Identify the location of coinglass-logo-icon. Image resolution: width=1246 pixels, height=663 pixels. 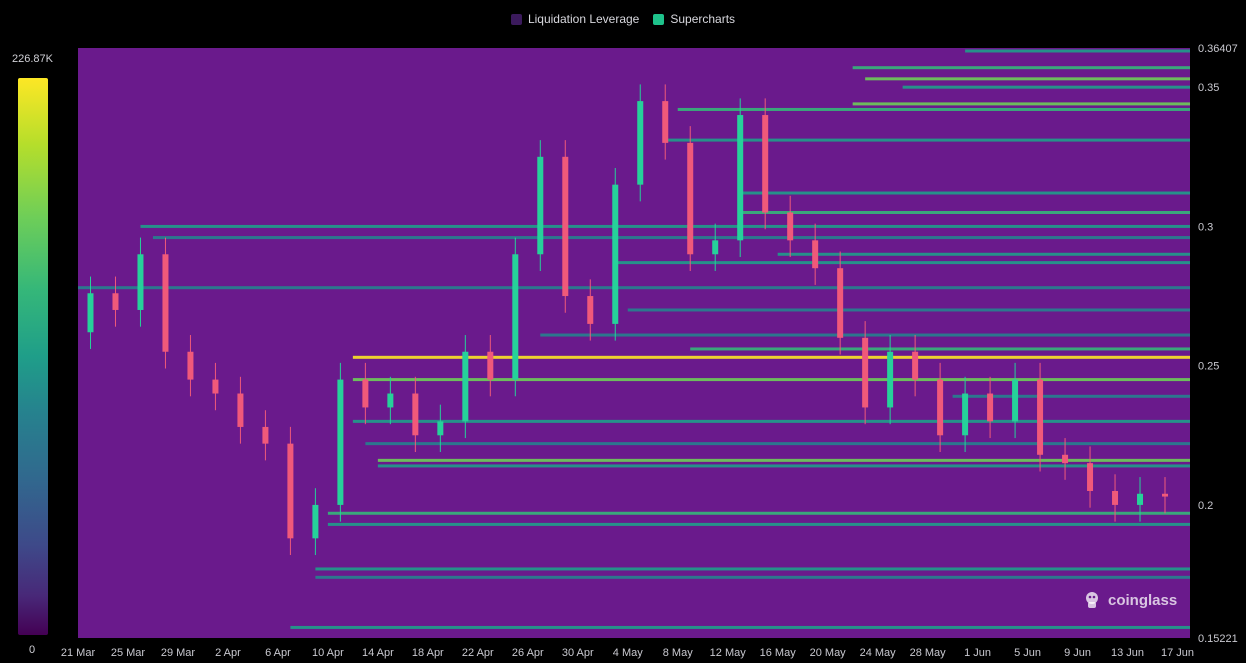
(1092, 600).